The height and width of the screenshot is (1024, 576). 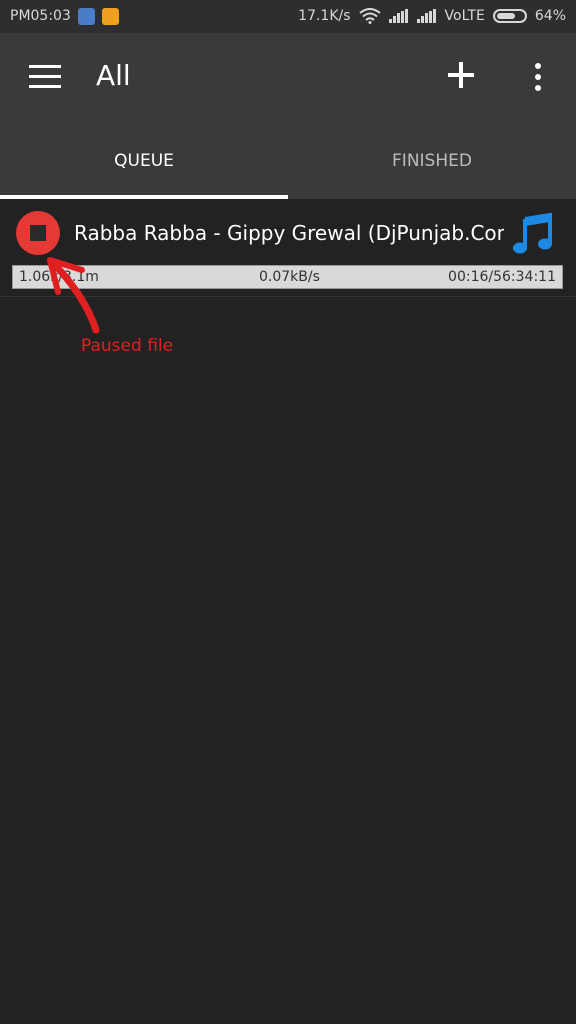 What do you see at coordinates (550, 16) in the screenshot?
I see `battery-percent: 64%` at bounding box center [550, 16].